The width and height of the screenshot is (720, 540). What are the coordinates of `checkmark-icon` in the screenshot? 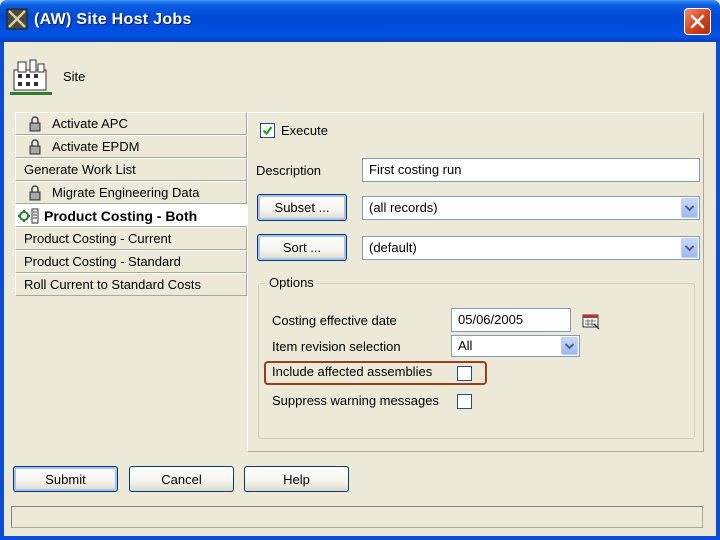 It's located at (267, 131).